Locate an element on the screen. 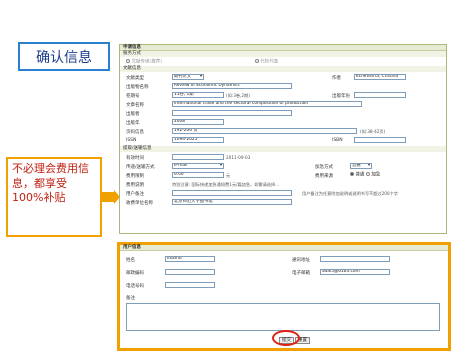 This screenshot has height=355, width=474. submit-highlight-circle is located at coordinates (286, 338).